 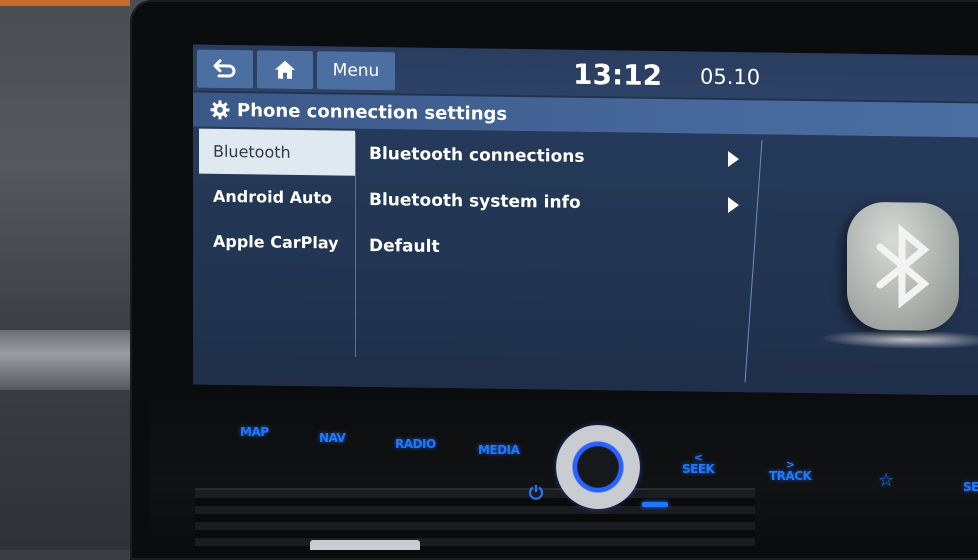 What do you see at coordinates (477, 155) in the screenshot?
I see `list-item-label: Bluetooth connections` at bounding box center [477, 155].